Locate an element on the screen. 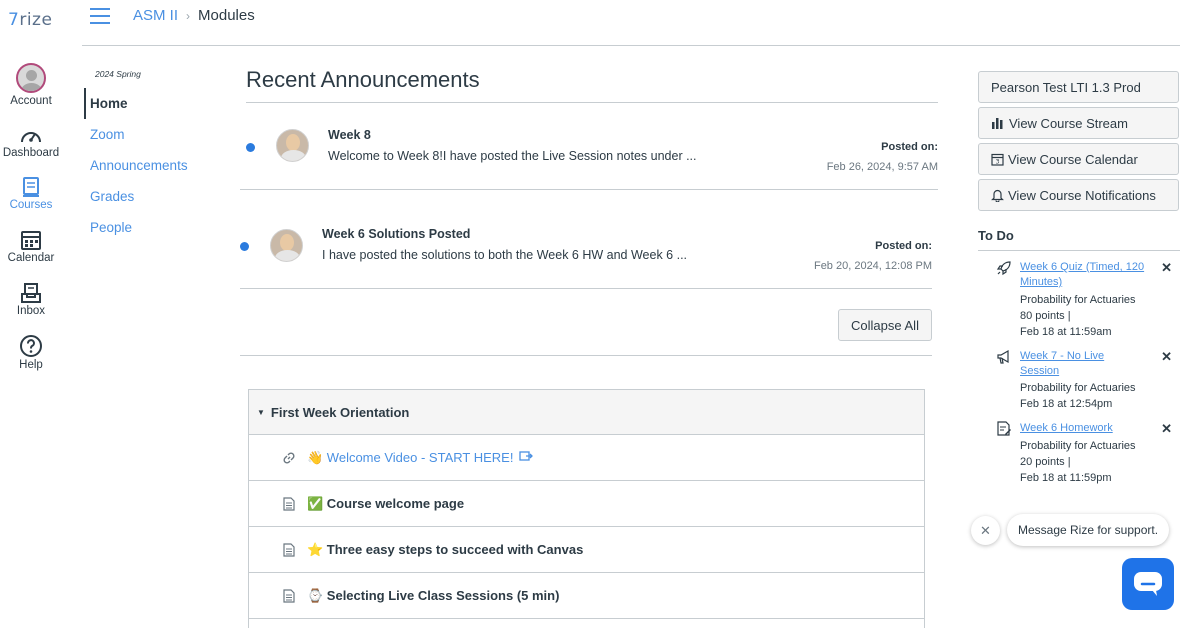 This screenshot has width=1200, height=628. module-item-label: ⌚ Selecting Live Class Sessions (5 min) is located at coordinates (433, 596).